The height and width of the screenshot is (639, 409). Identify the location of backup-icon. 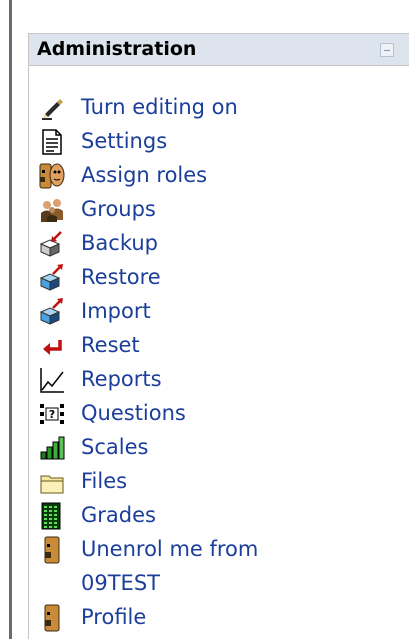
(52, 244).